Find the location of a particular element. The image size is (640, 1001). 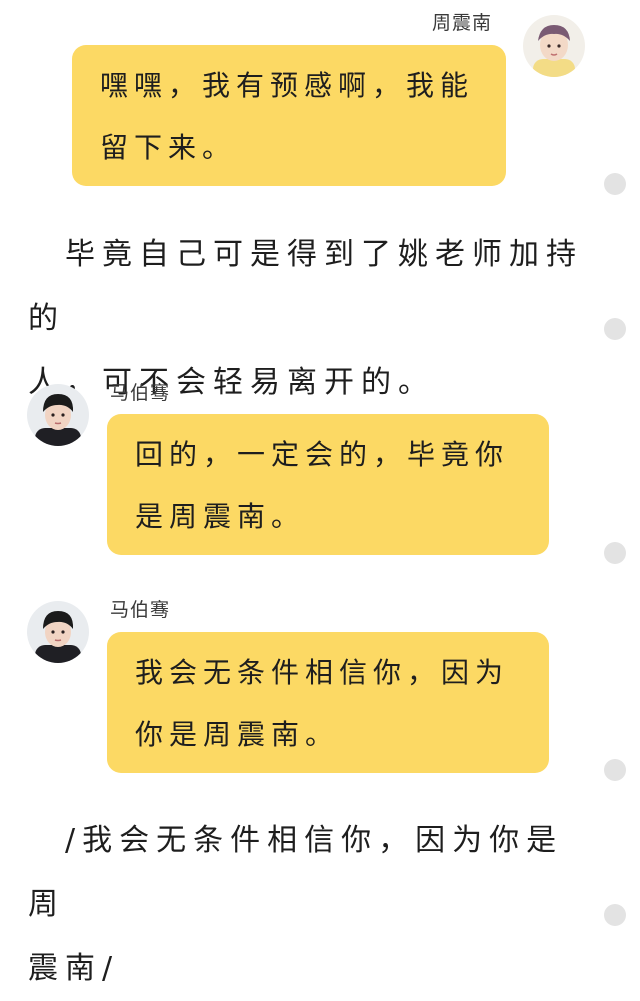

speaker-name: 周震南 is located at coordinates (462, 23).